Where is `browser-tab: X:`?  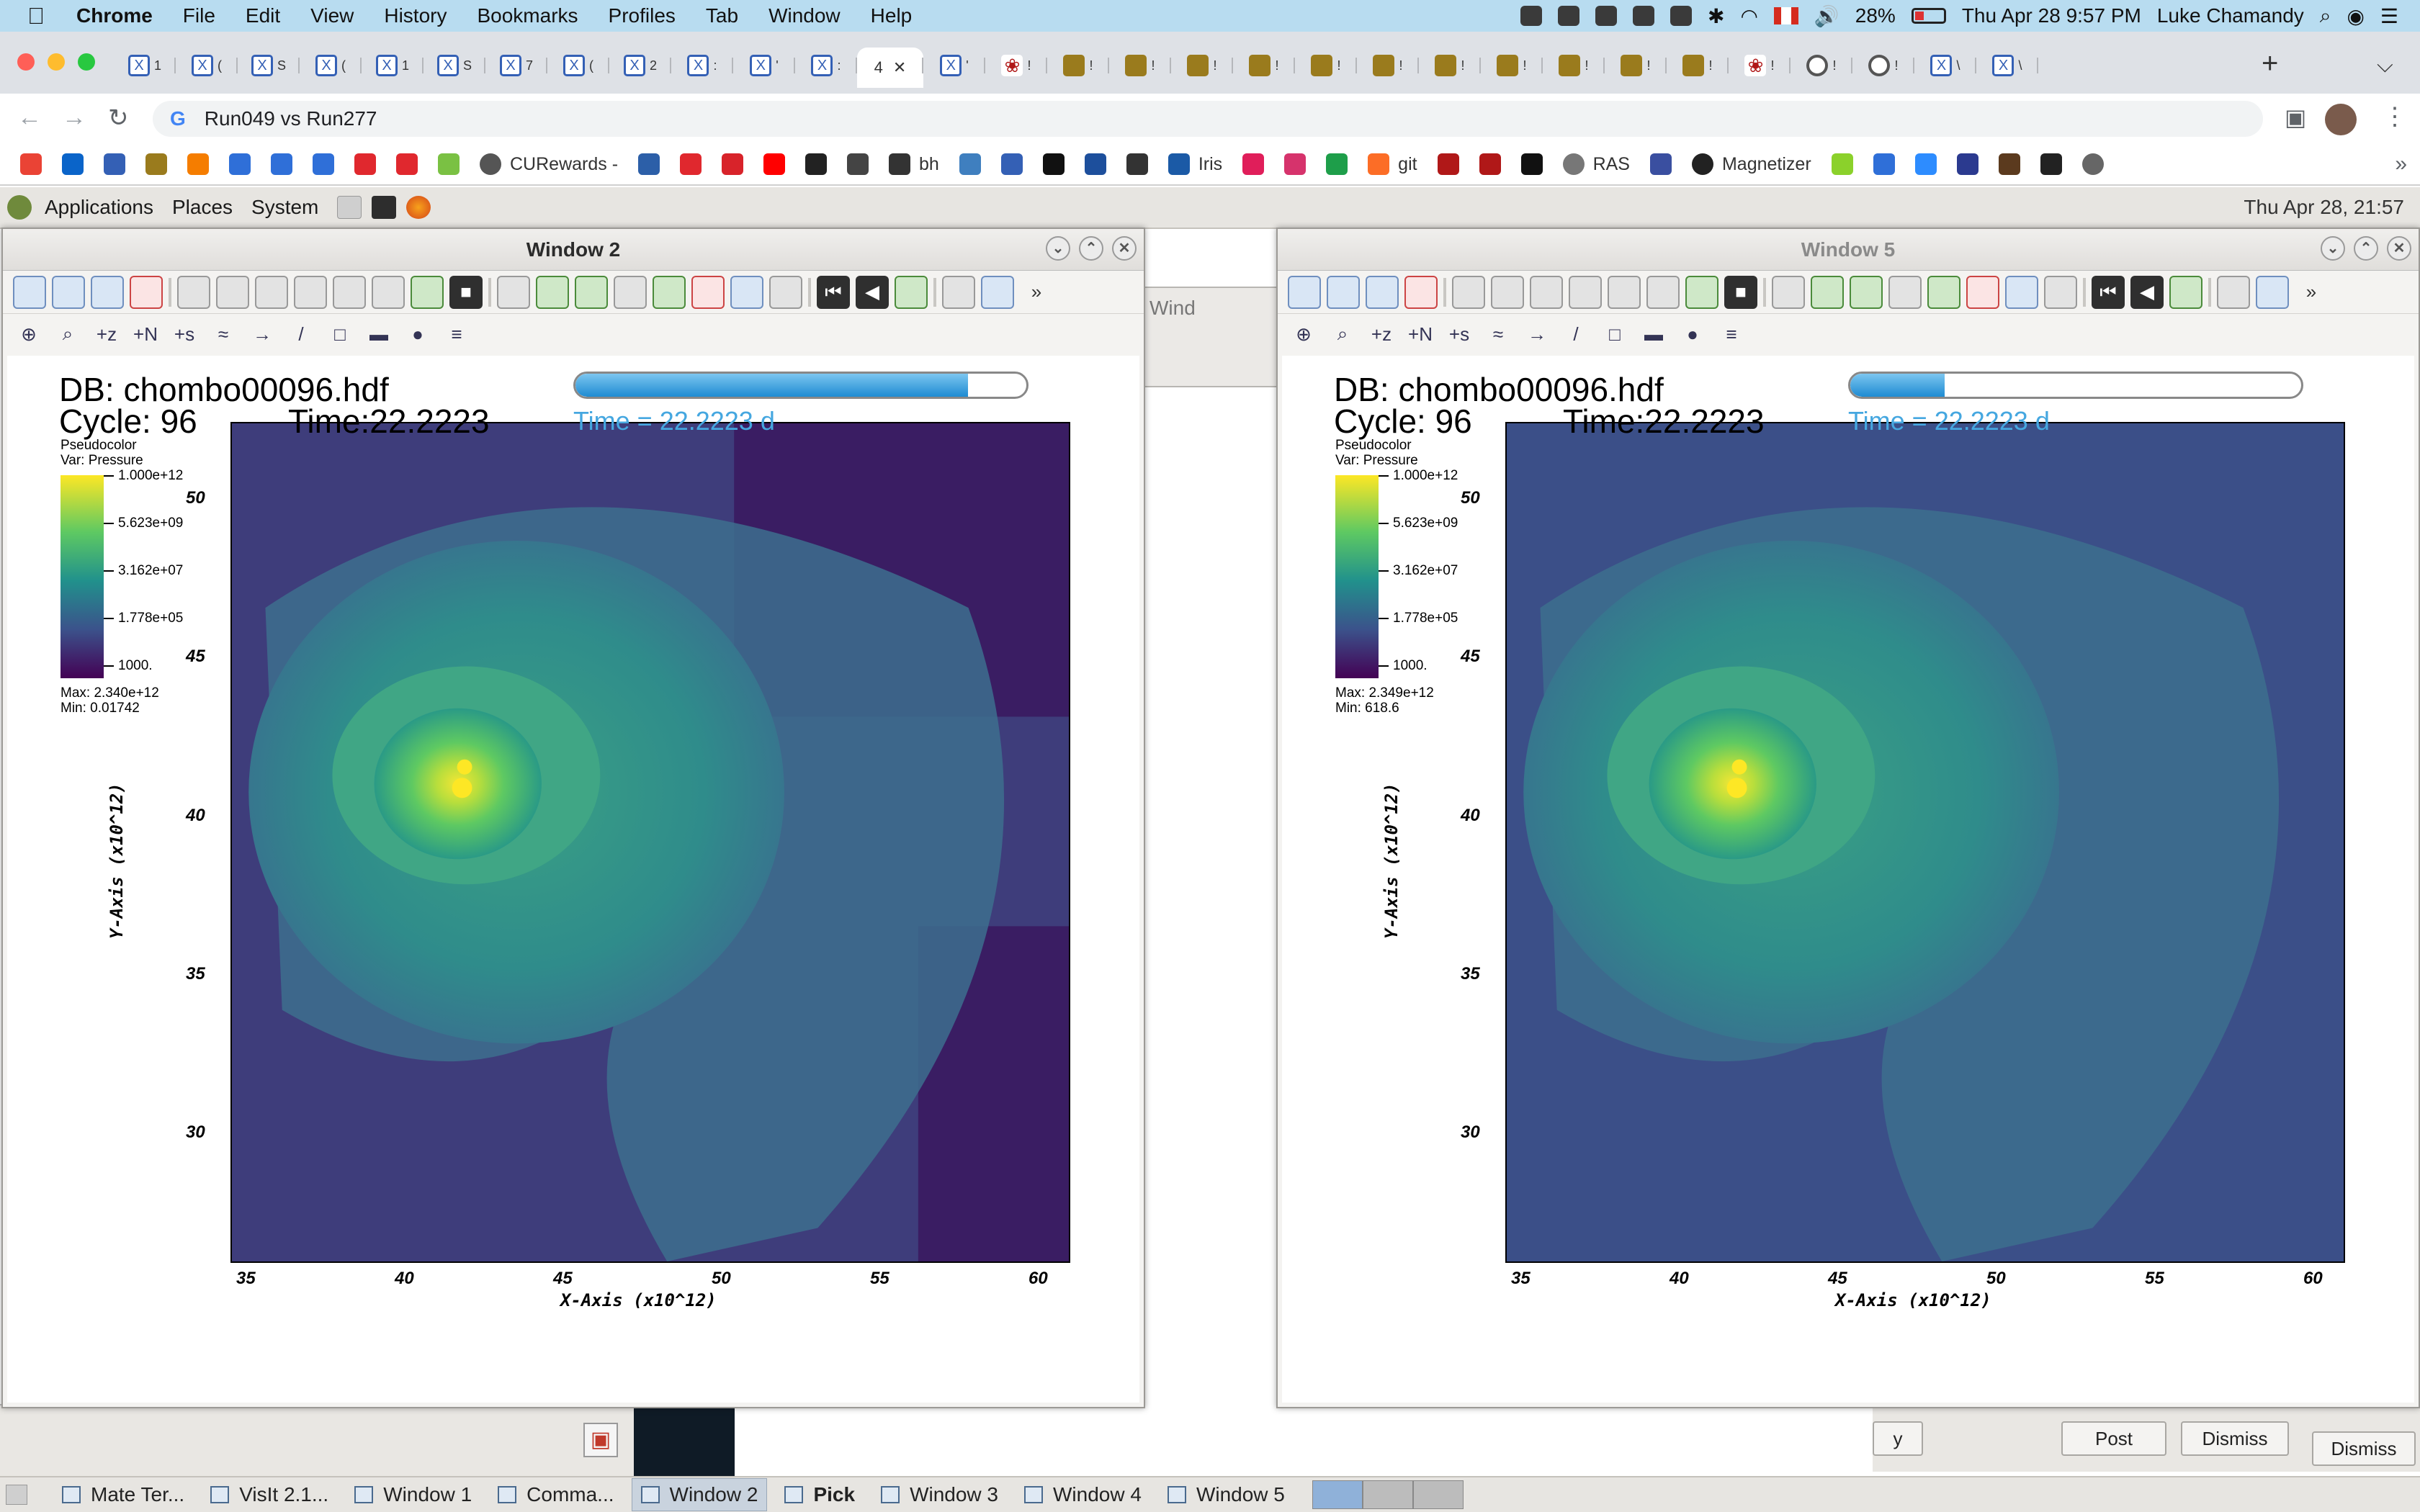 browser-tab: X: is located at coordinates (702, 66).